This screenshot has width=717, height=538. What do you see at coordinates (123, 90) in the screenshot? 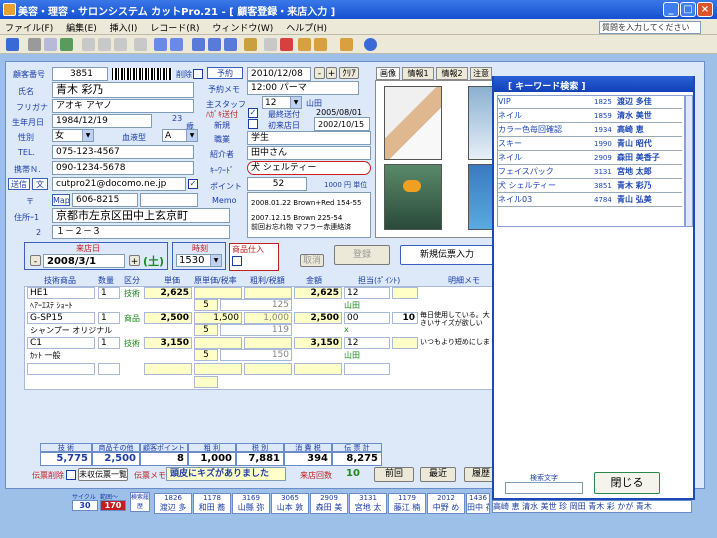
I see `name-field: 青木 彩乃` at bounding box center [123, 90].